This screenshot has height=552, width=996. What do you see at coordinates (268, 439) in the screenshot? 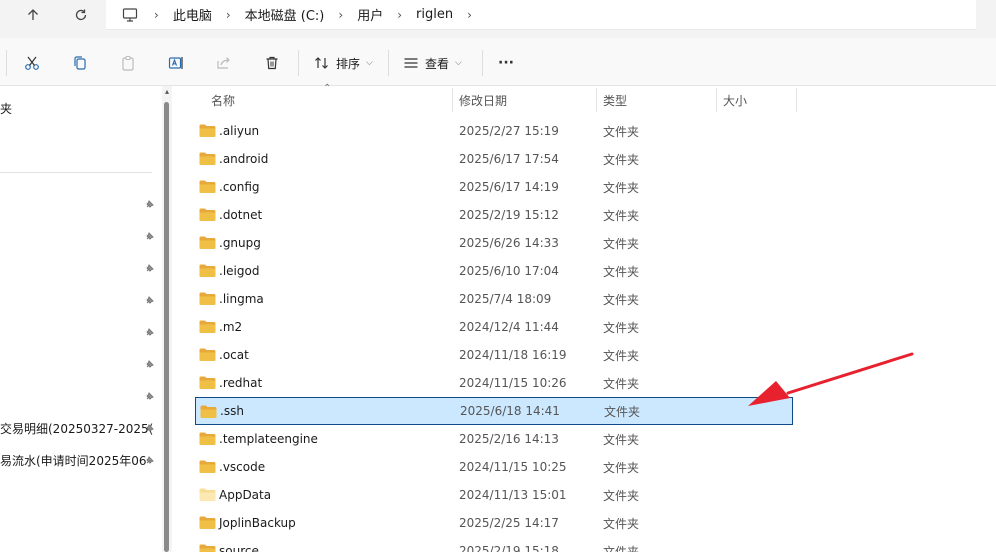
I see `file-name: .templateengine` at bounding box center [268, 439].